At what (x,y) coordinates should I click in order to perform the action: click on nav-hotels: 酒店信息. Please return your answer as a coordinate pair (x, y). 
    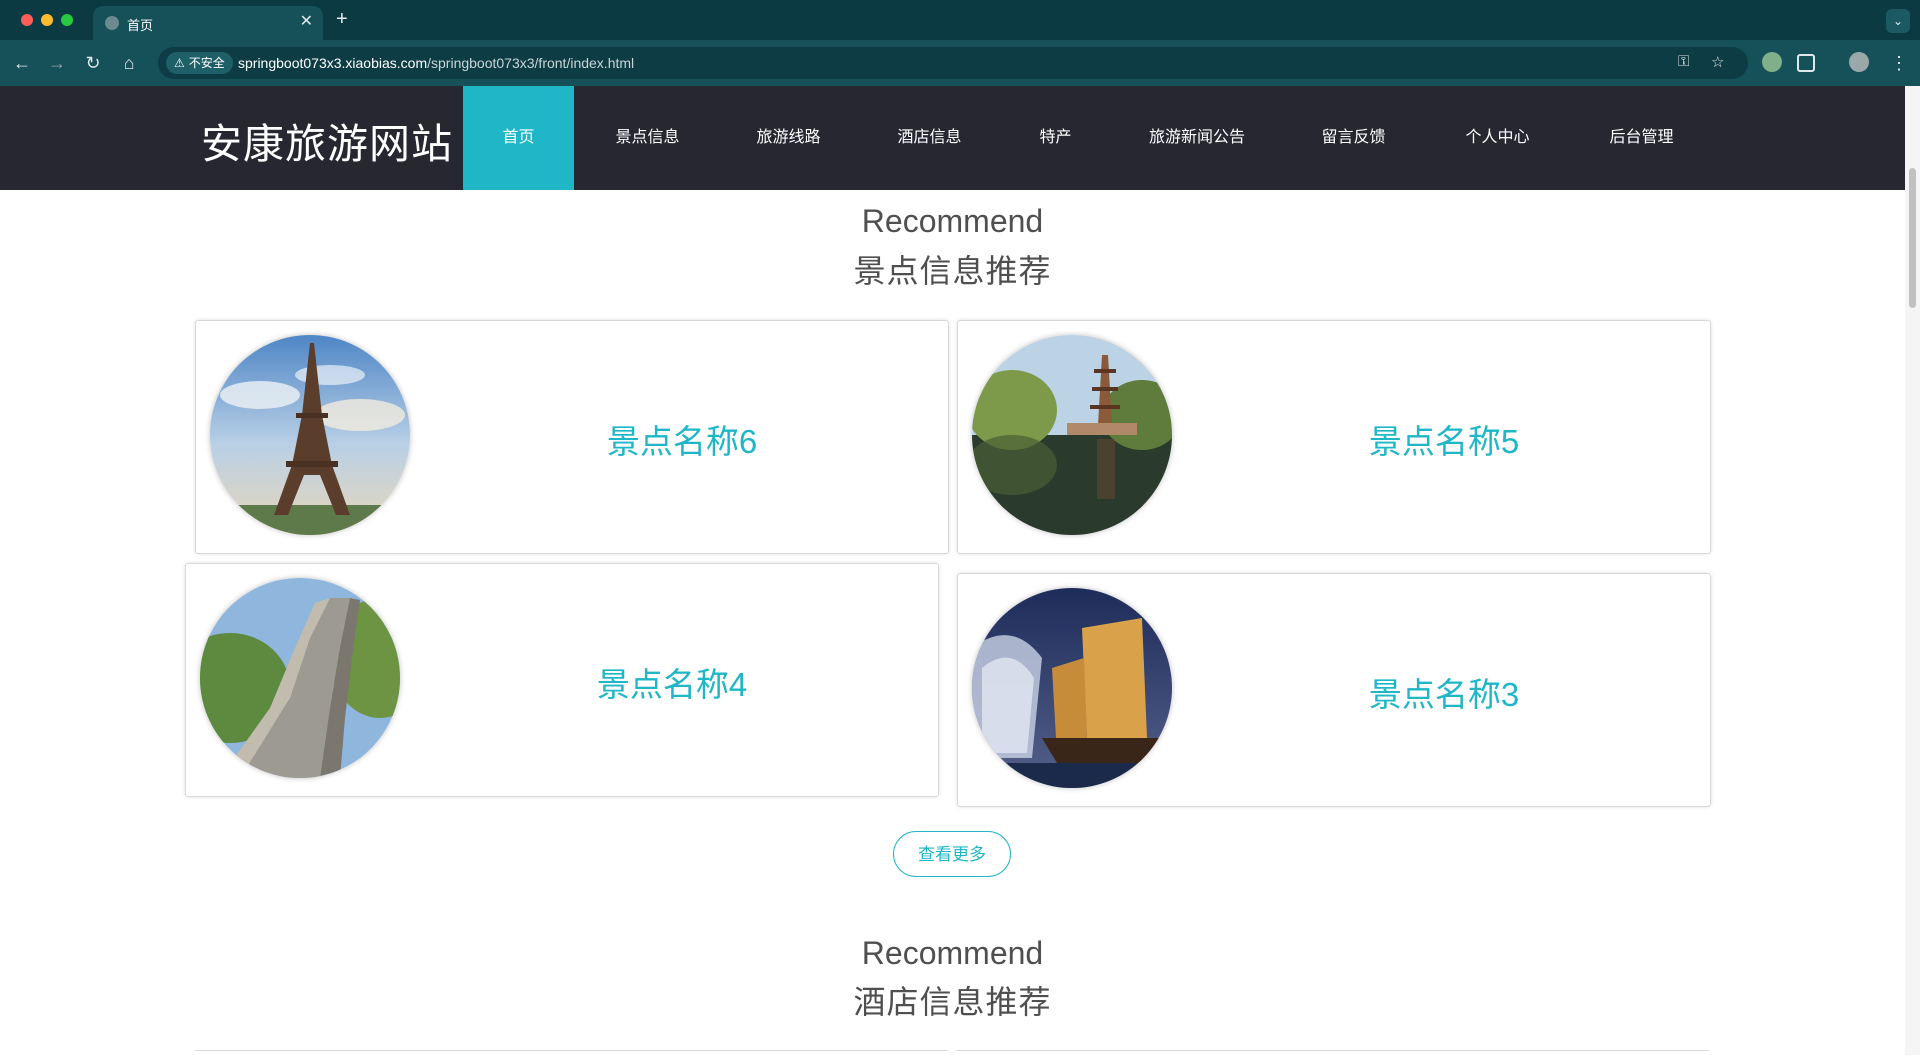
    Looking at the image, I should click on (929, 138).